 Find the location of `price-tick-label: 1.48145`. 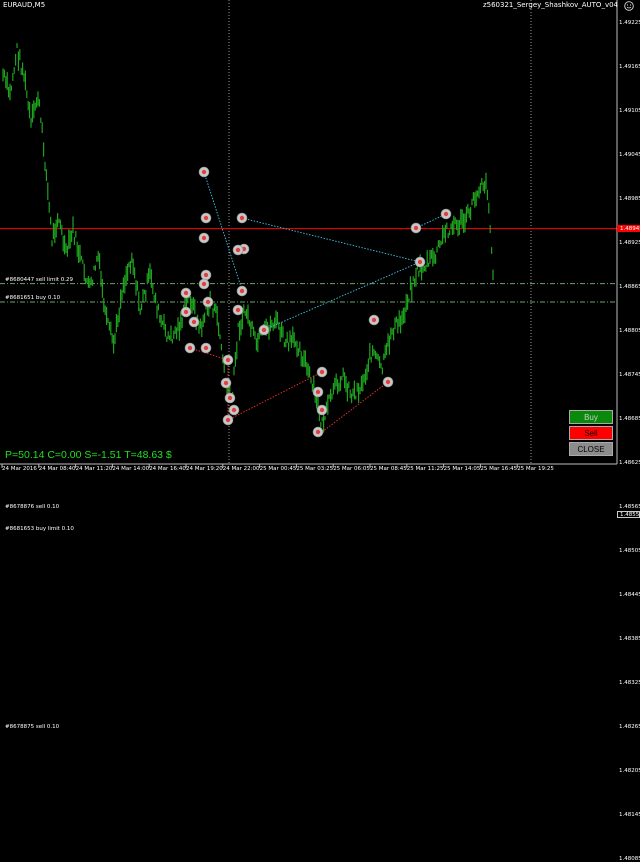

price-tick-label: 1.48145 is located at coordinates (629, 815).